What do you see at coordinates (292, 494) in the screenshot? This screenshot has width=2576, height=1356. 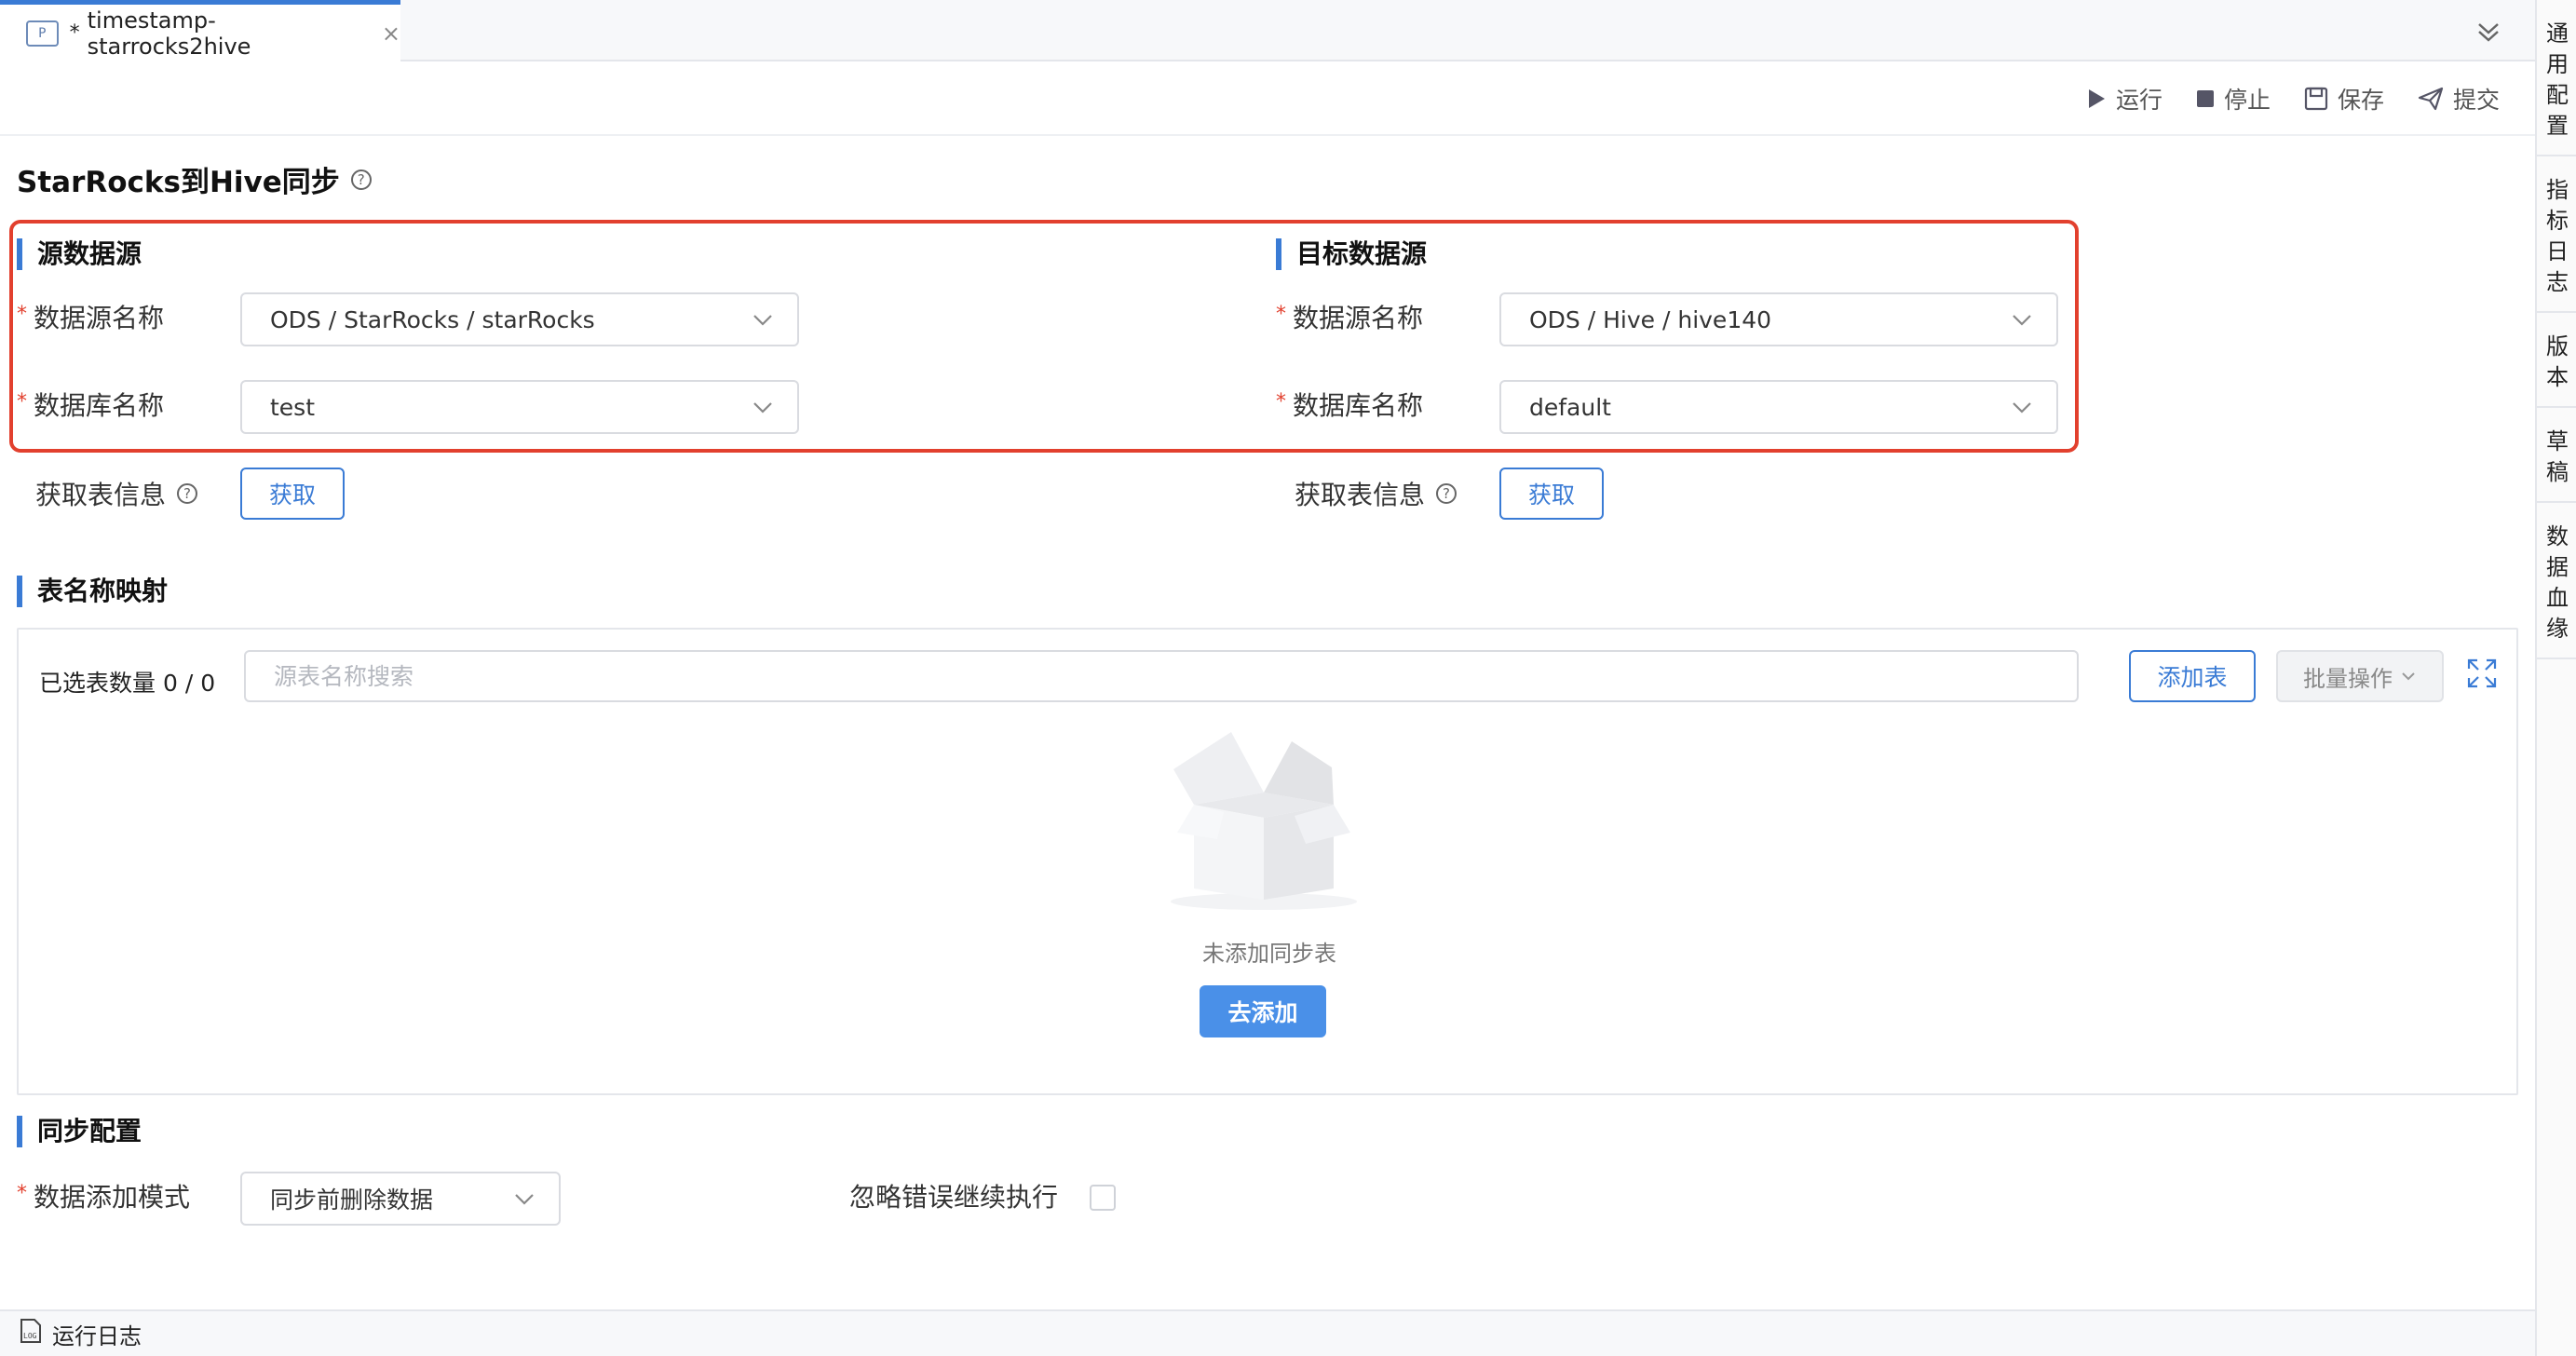 I see `source-fetch-button: 获取` at bounding box center [292, 494].